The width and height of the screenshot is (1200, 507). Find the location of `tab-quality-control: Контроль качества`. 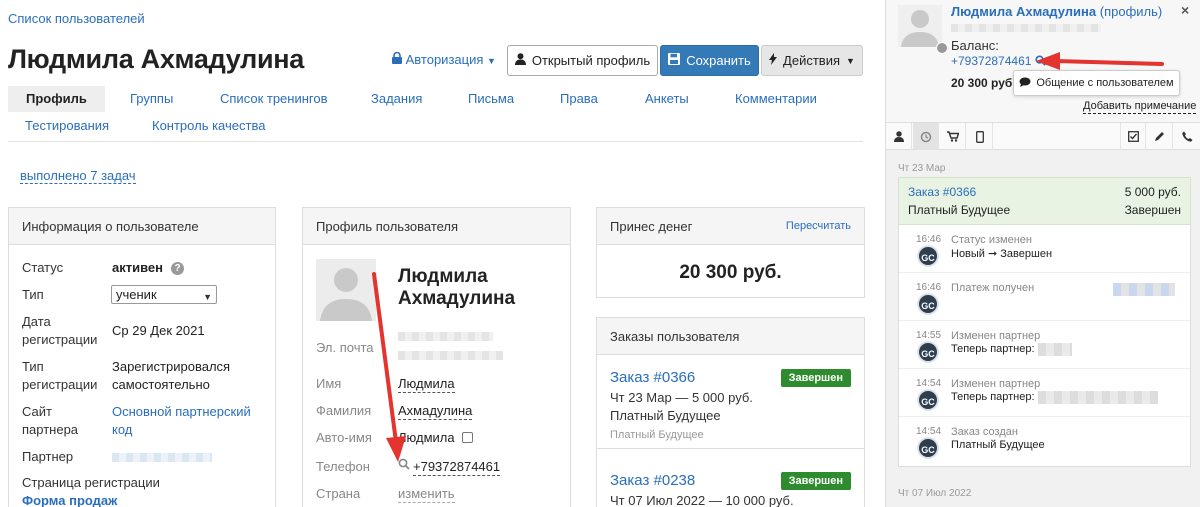

tab-quality-control: Контроль качества is located at coordinates (208, 126).